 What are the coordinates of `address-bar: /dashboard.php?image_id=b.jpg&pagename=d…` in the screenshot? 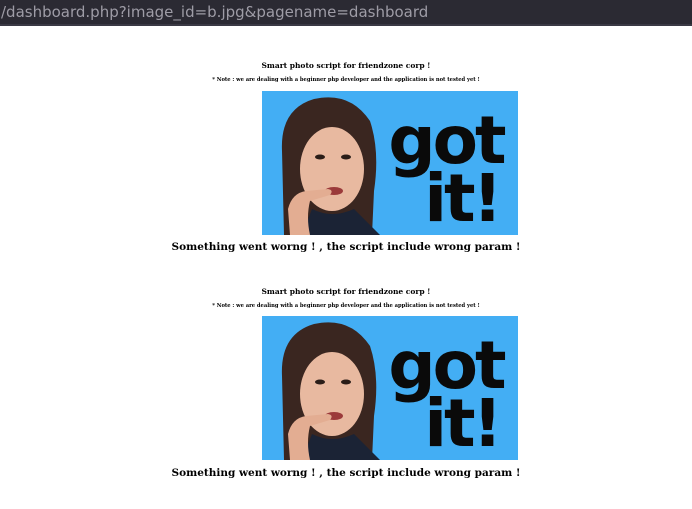 It's located at (346, 13).